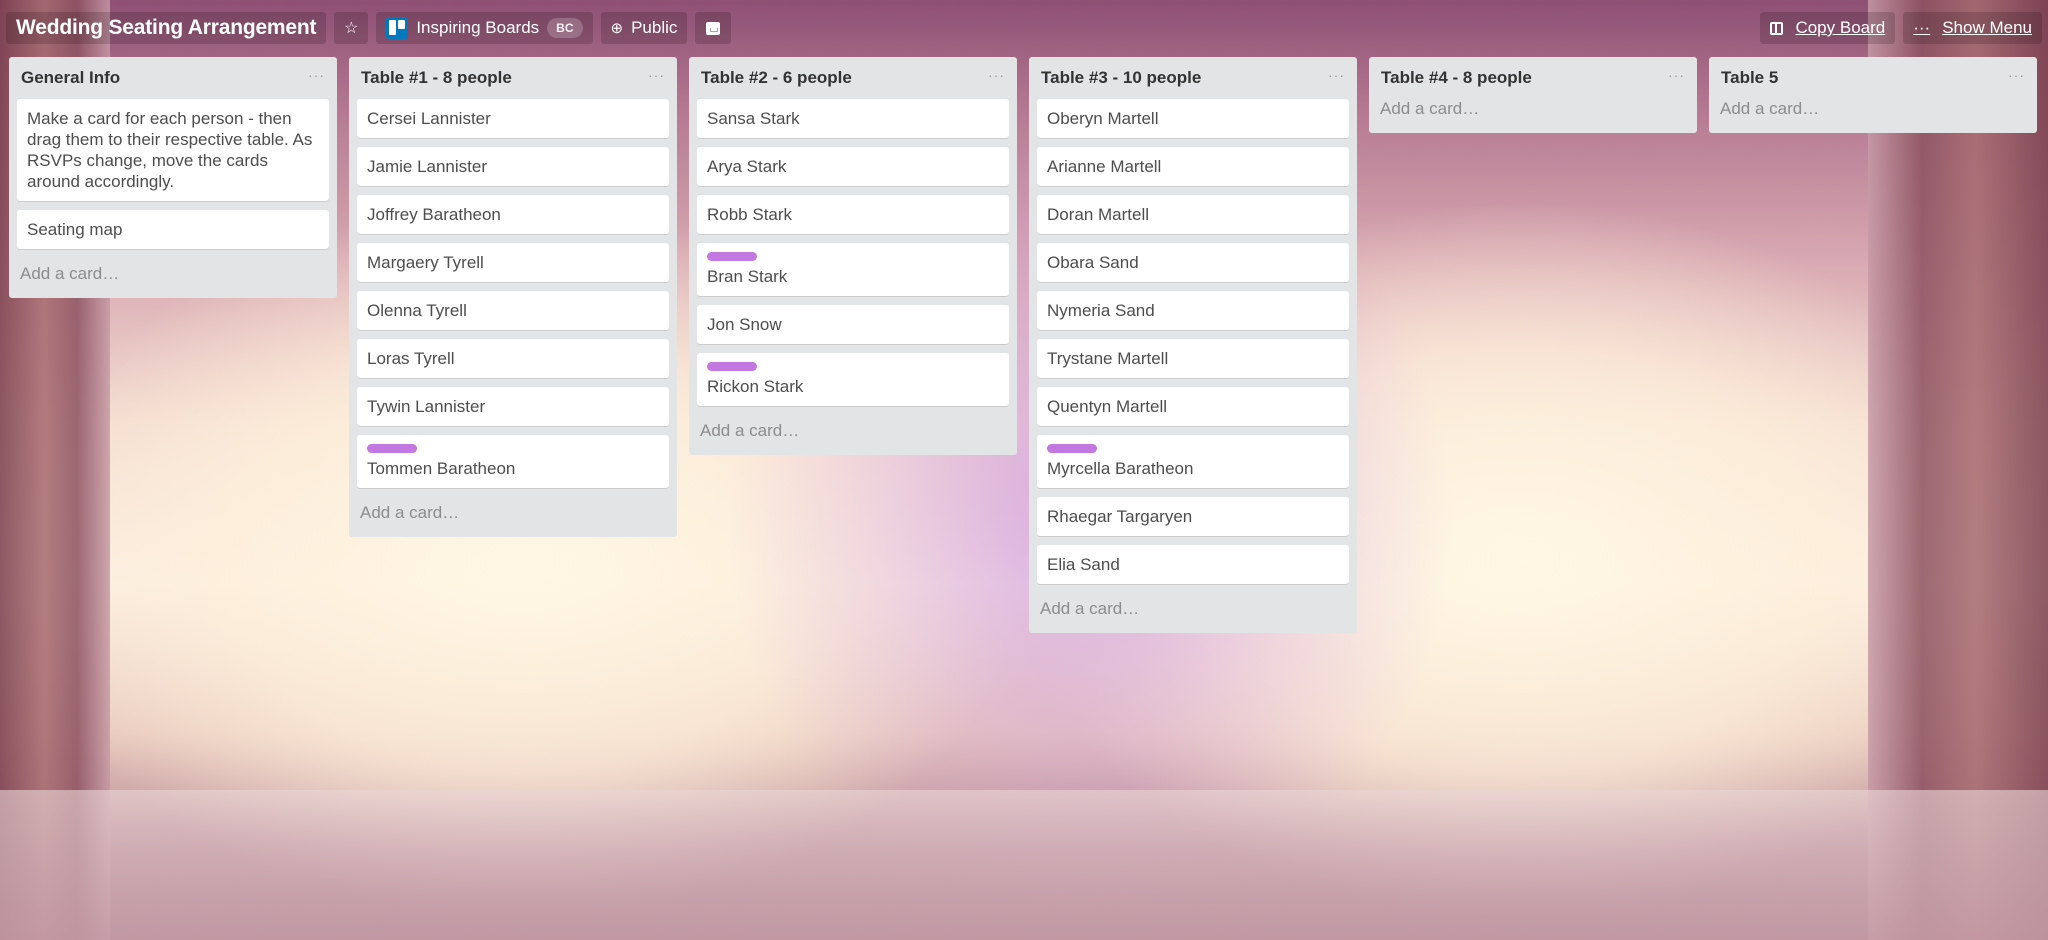  What do you see at coordinates (1193, 262) in the screenshot?
I see `card: Obara Sand` at bounding box center [1193, 262].